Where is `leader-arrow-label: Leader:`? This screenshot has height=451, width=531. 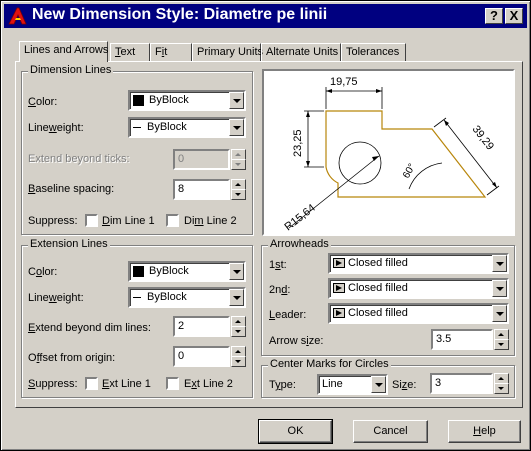 leader-arrow-label: Leader: is located at coordinates (288, 315).